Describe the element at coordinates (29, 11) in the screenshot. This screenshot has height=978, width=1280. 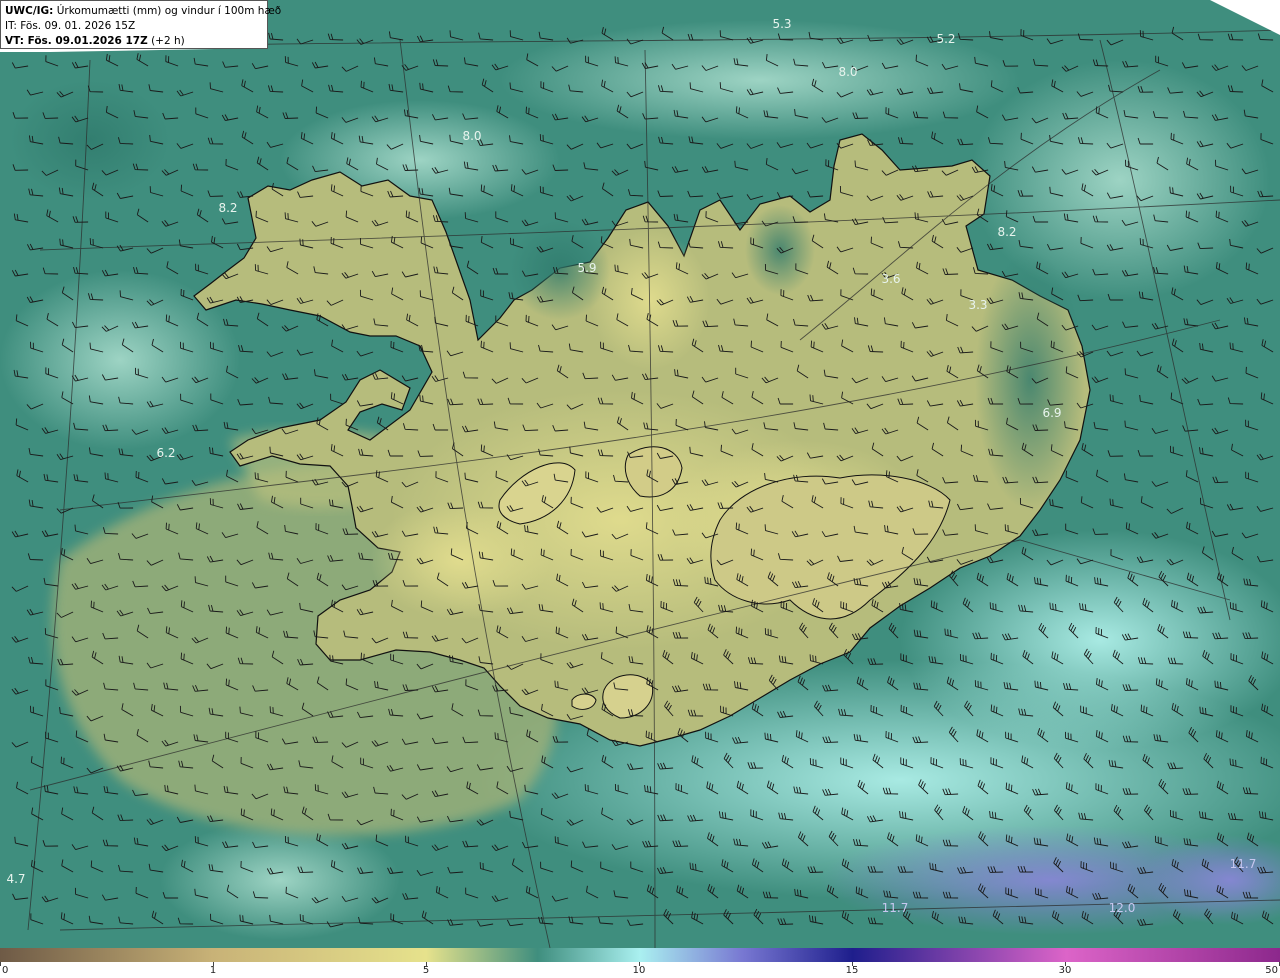
I see `product-code: UWC/IG:` at that location.